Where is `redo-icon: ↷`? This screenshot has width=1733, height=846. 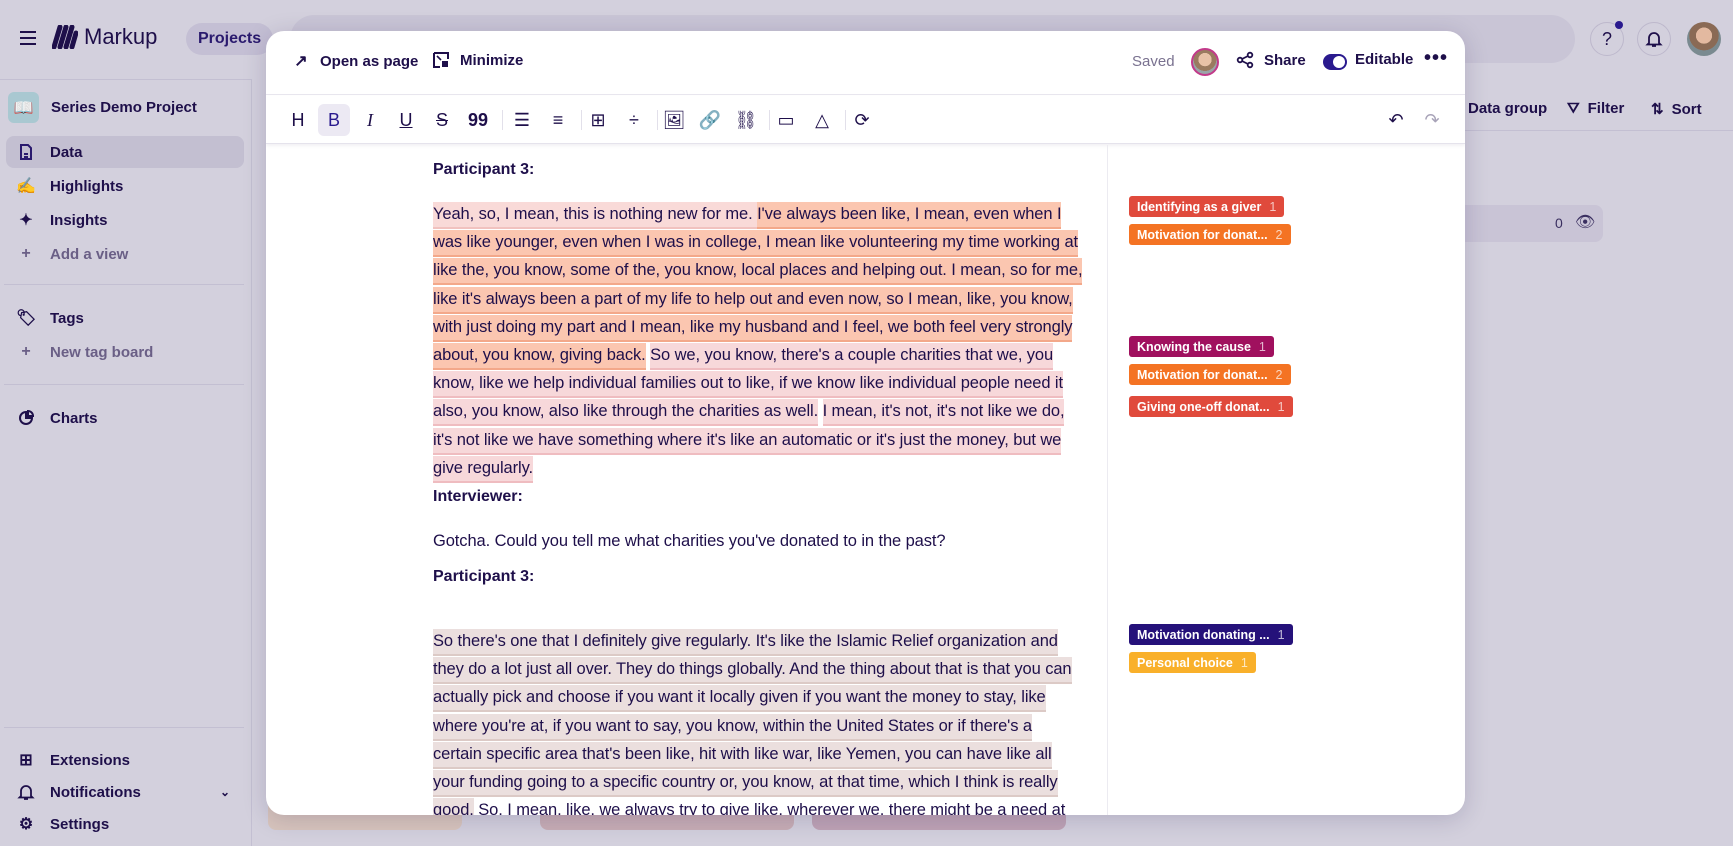
redo-icon: ↷ is located at coordinates (1432, 119).